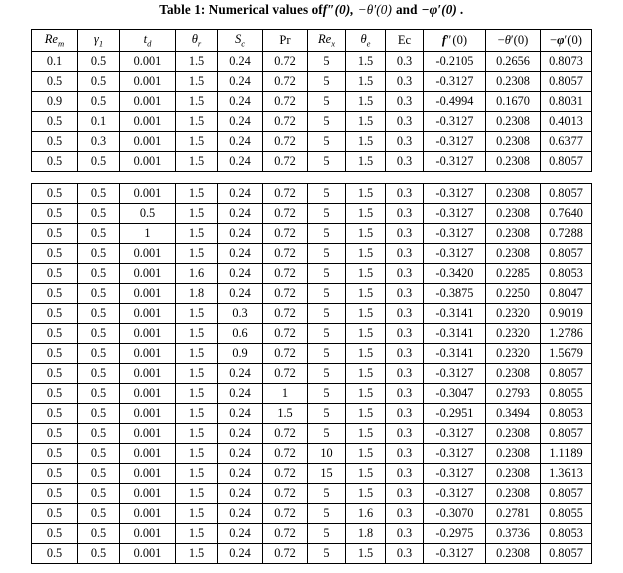 The image size is (623, 573). I want to click on table-cell: 0.2250, so click(513, 293).